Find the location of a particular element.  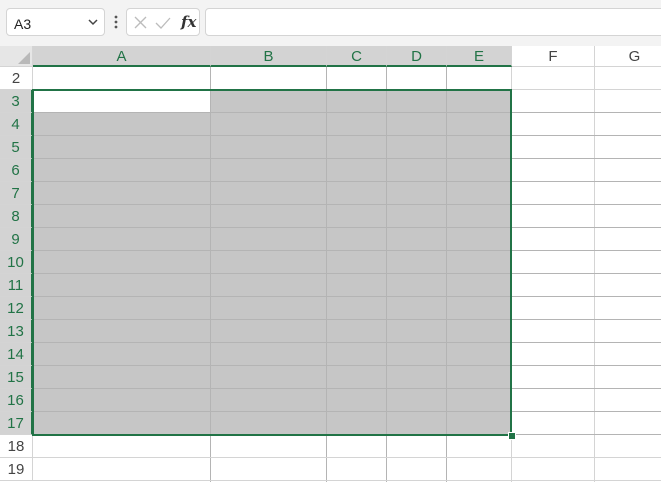

row-header-12: 12 is located at coordinates (16, 308).